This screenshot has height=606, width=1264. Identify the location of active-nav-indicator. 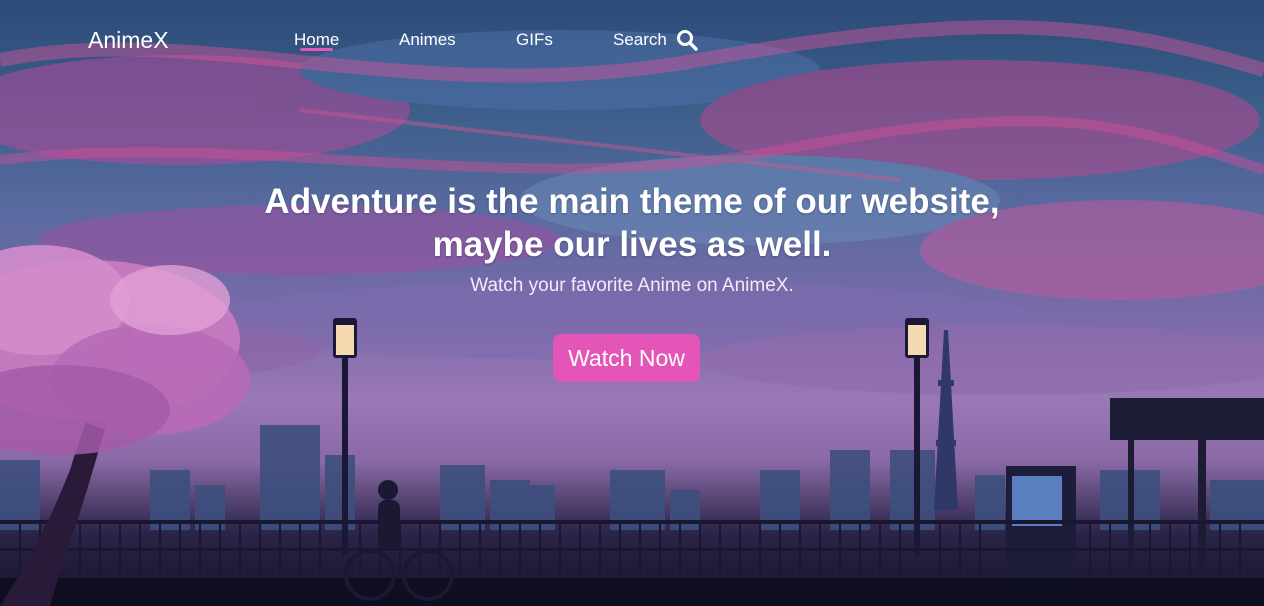
(316, 49).